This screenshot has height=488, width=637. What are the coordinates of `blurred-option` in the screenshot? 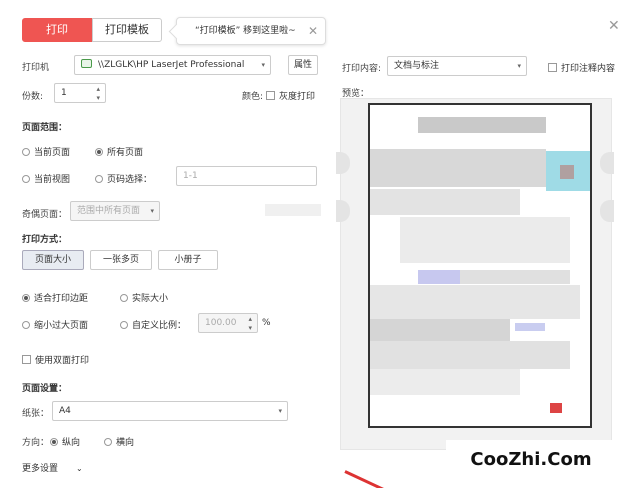 It's located at (293, 210).